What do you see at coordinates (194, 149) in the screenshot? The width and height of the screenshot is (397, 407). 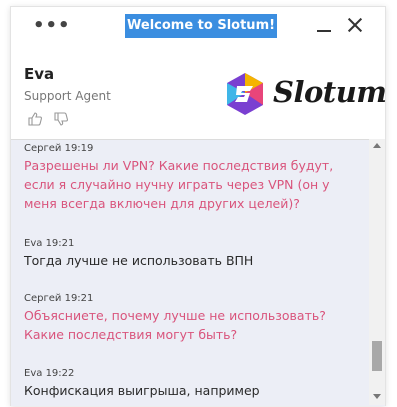 I see `message-meta: Сергей 19:19` at bounding box center [194, 149].